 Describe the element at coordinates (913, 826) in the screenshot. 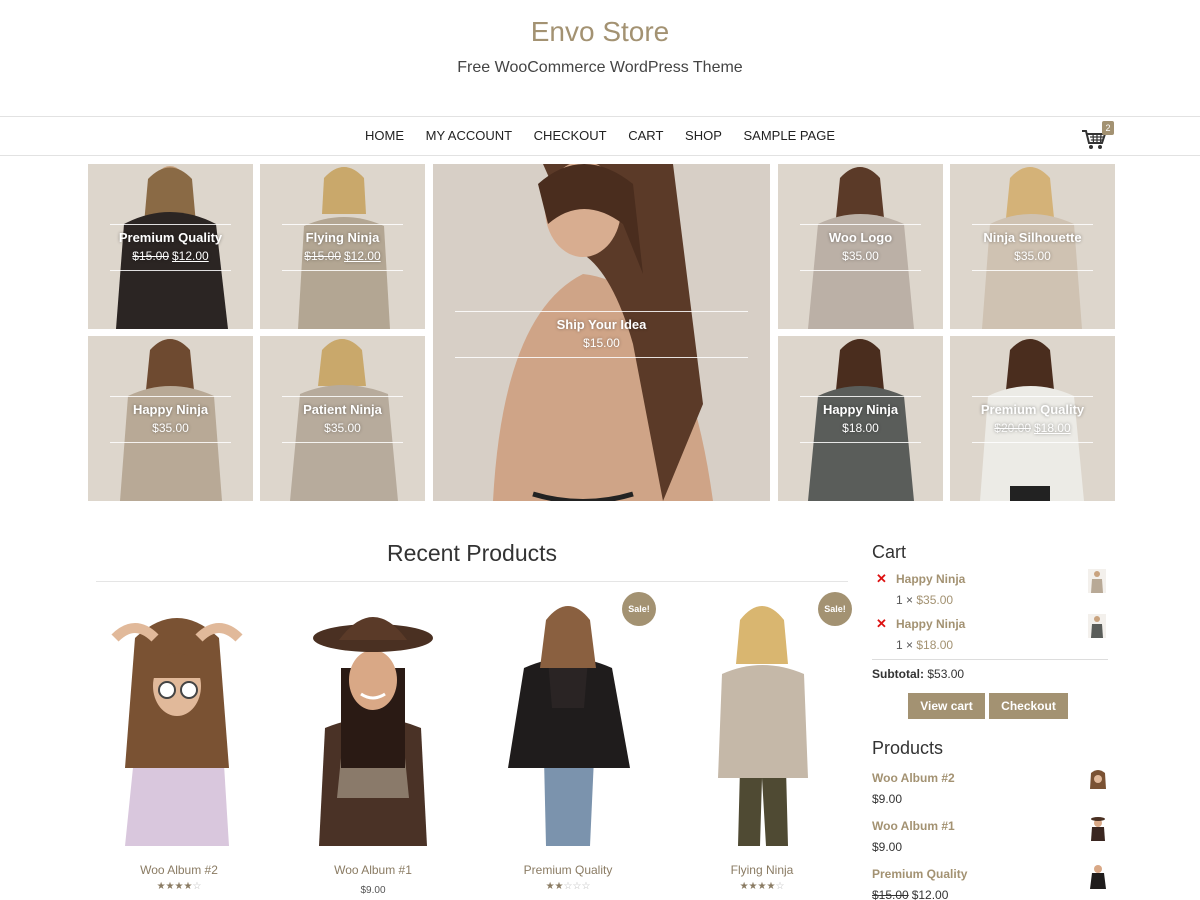

I see `product-list-name: Woo Album #1` at that location.